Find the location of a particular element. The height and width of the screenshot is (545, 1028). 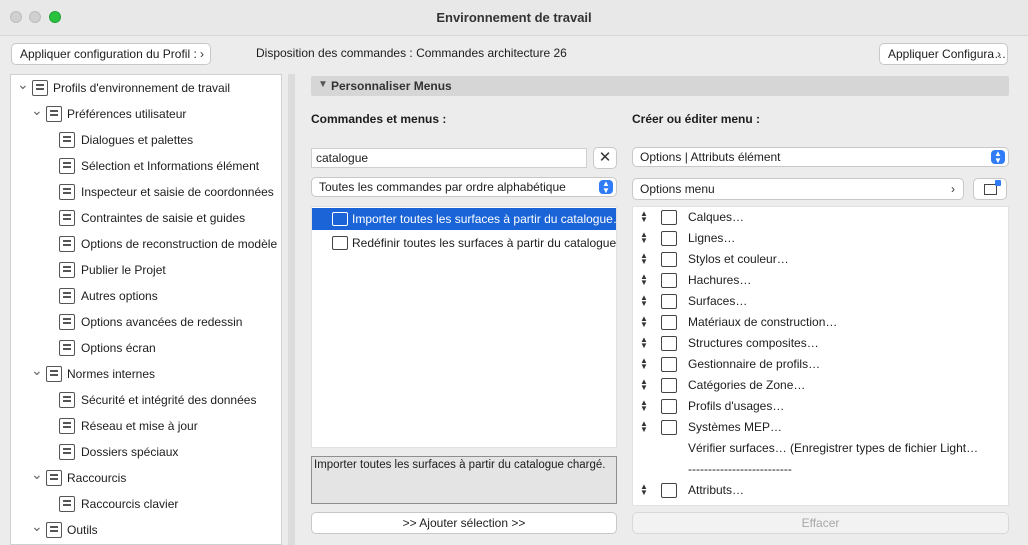

sidebar-item: Options avancées de redessin is located at coordinates (170, 322).